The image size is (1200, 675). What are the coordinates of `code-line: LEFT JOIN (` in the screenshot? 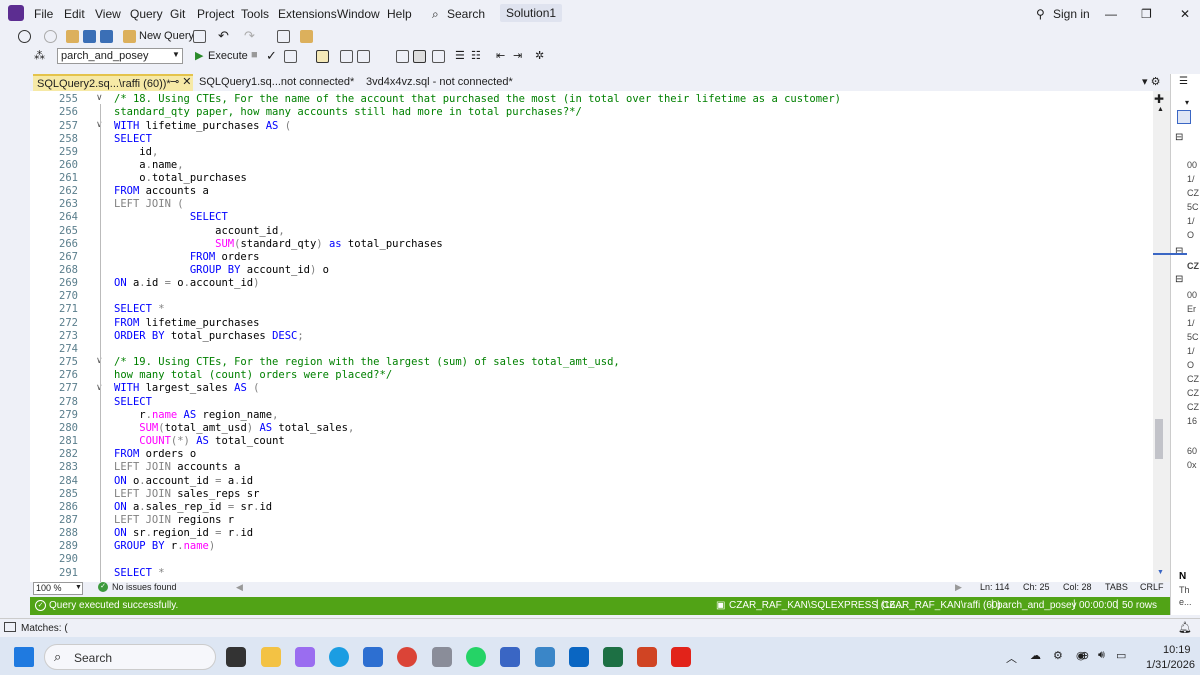 It's located at (149, 204).